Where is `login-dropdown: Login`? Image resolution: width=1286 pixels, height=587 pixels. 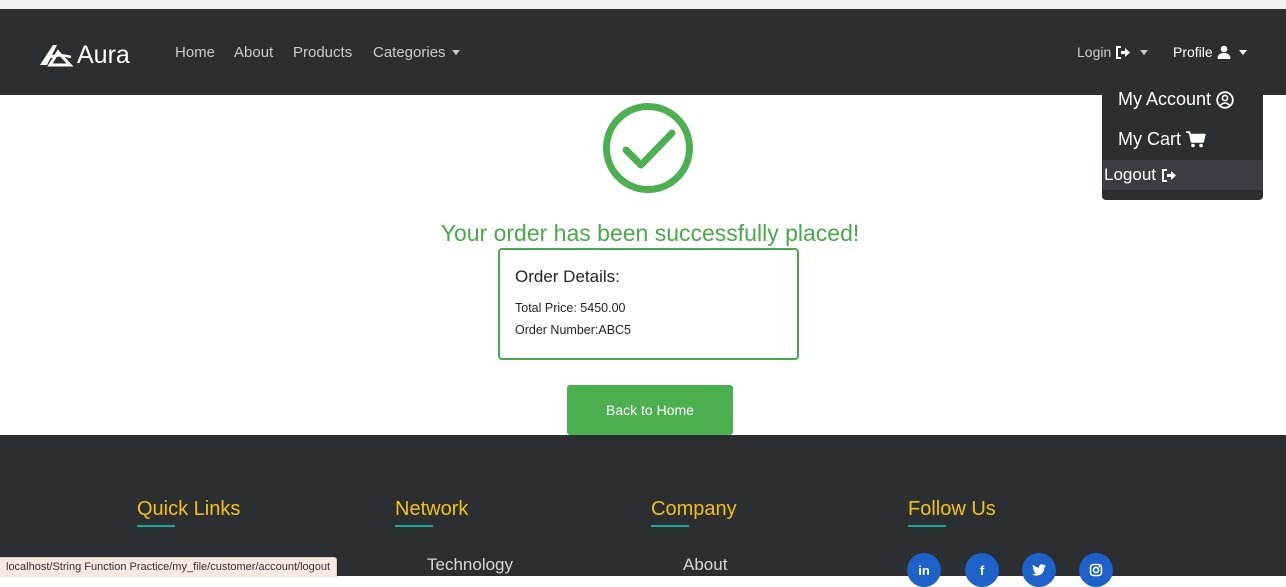
login-dropdown: Login is located at coordinates (1113, 52).